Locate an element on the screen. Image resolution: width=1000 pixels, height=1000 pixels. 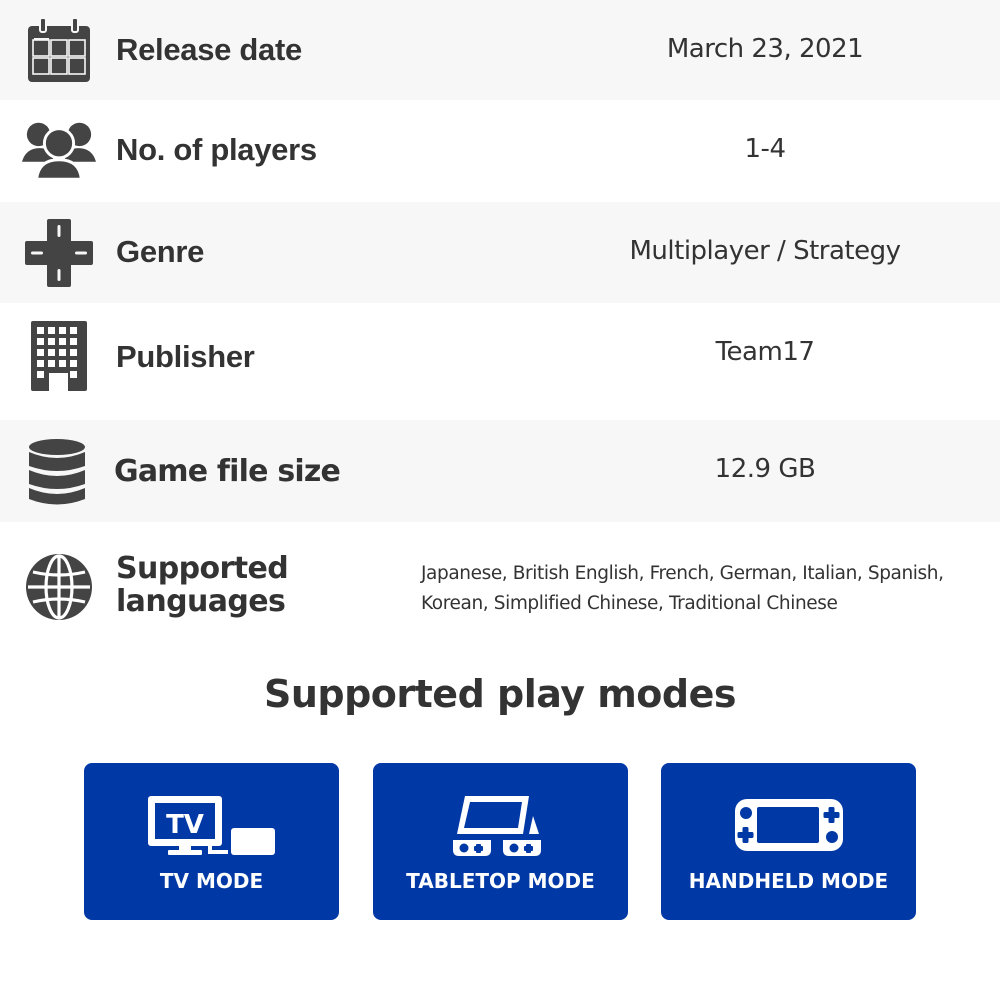
building-icon is located at coordinates (59, 356).